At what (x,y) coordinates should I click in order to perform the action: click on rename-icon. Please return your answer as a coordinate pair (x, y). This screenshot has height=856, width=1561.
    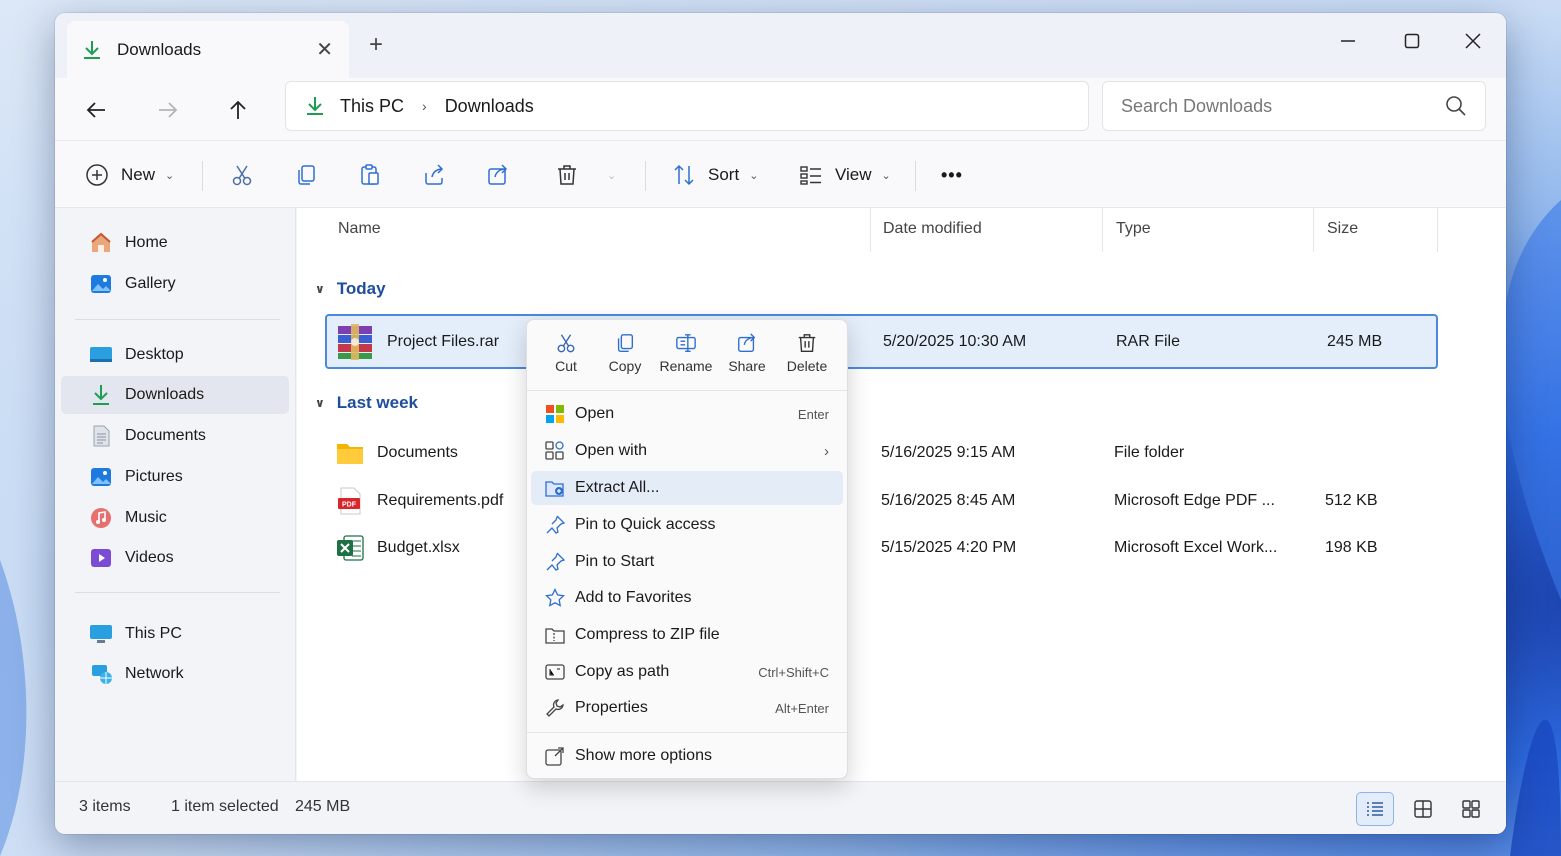
    Looking at the image, I should click on (686, 343).